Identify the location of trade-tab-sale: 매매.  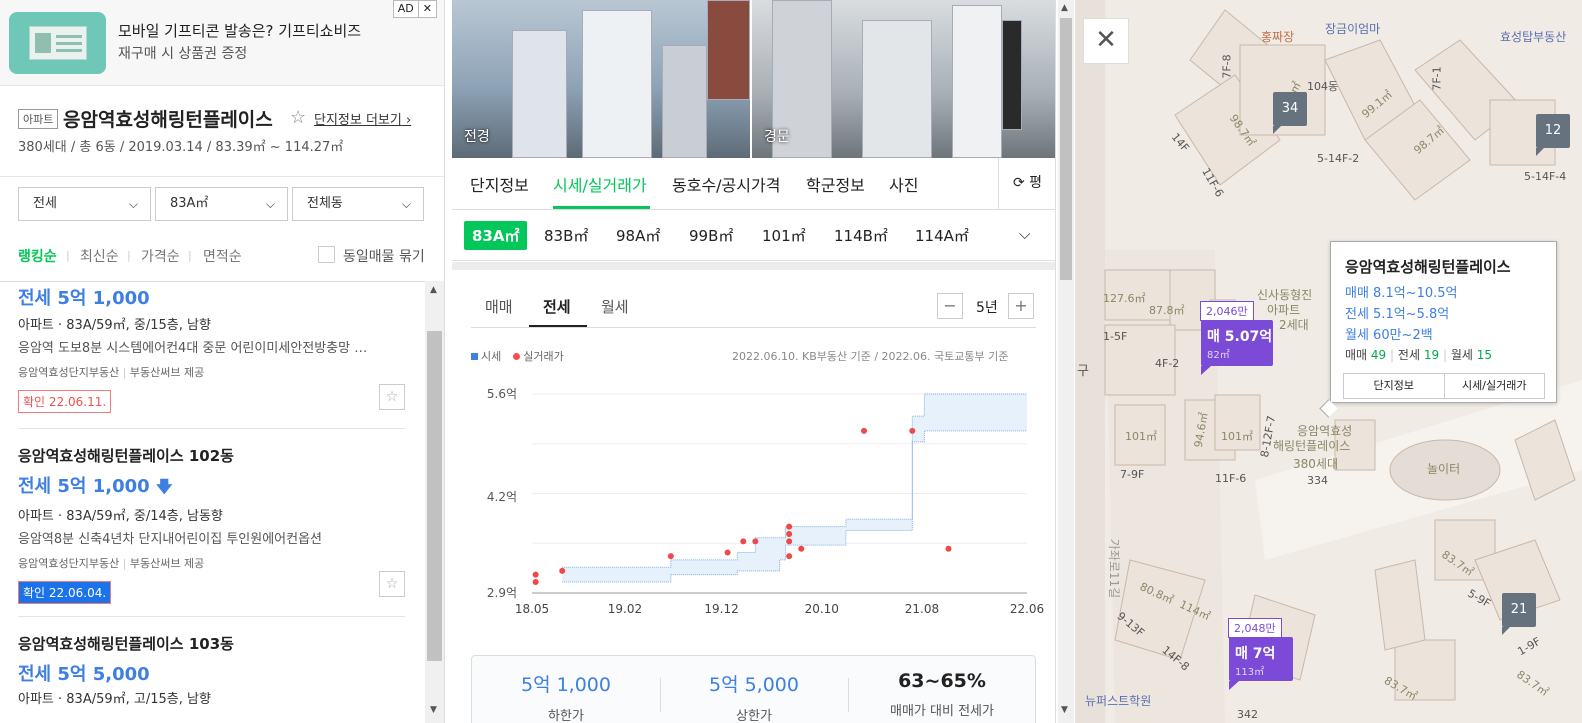
(499, 306).